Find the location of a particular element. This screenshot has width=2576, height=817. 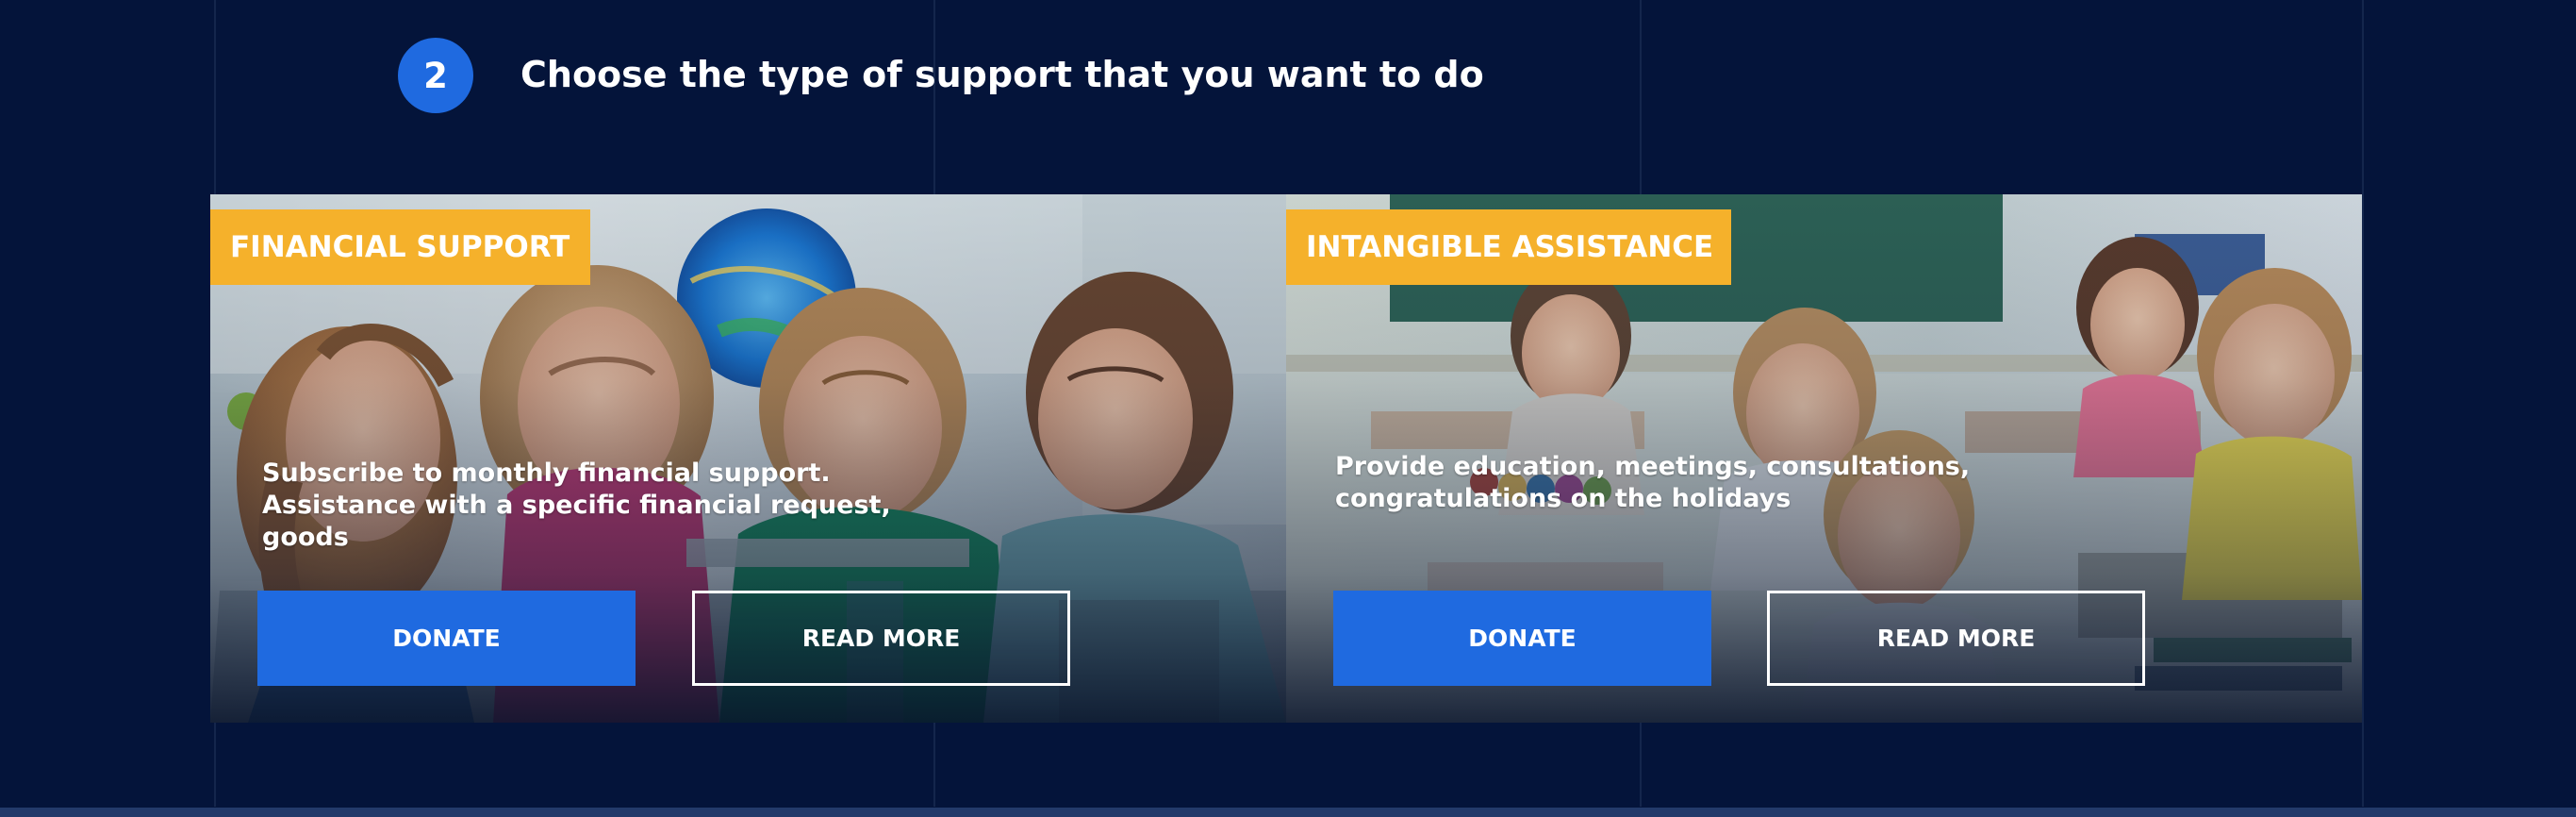

step-number-badge: 2 is located at coordinates (435, 75).